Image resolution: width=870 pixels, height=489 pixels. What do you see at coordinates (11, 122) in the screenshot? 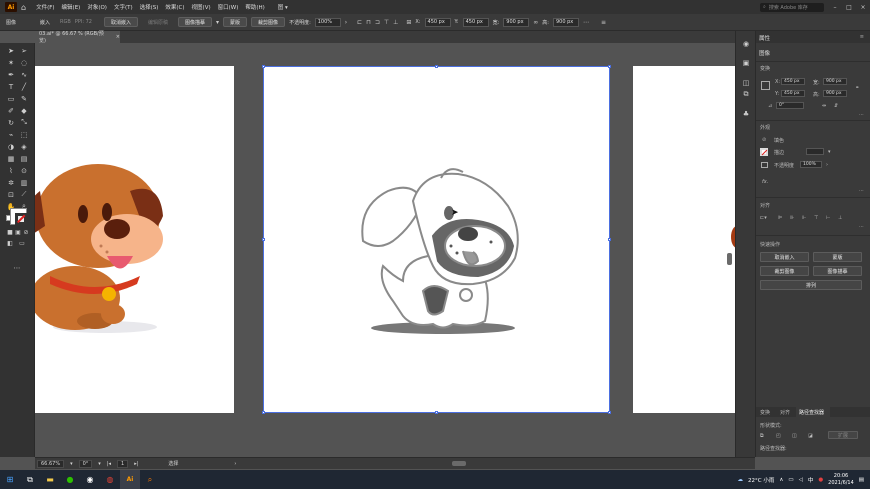
I see `rotate-tool-icon: ↻` at bounding box center [11, 122].